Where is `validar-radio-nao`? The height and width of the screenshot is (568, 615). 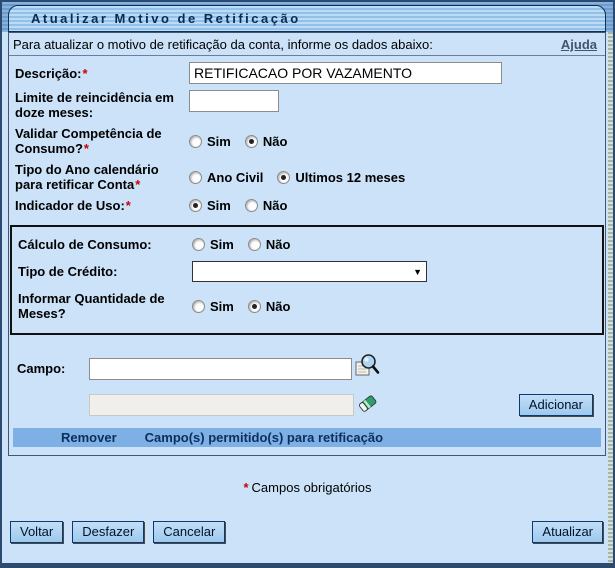 validar-radio-nao is located at coordinates (251, 141).